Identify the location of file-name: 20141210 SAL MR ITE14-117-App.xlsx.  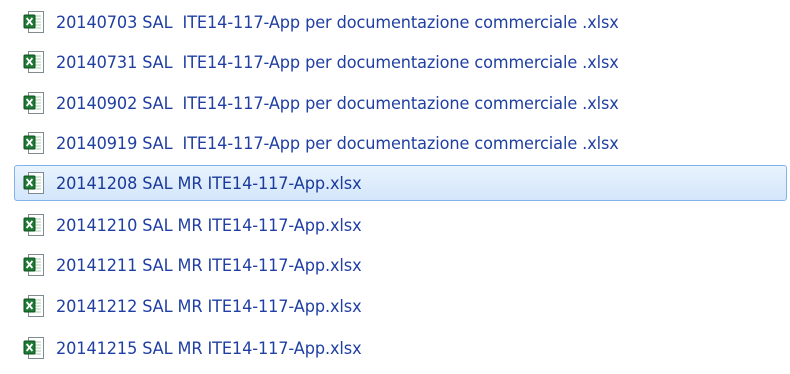
(209, 224).